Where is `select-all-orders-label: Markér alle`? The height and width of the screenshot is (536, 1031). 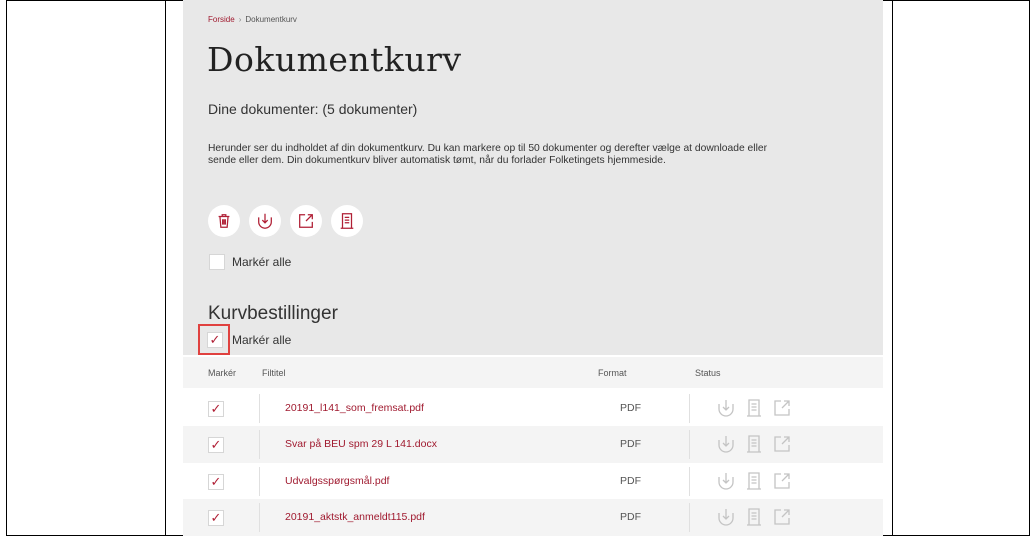 select-all-orders-label: Markér alle is located at coordinates (262, 340).